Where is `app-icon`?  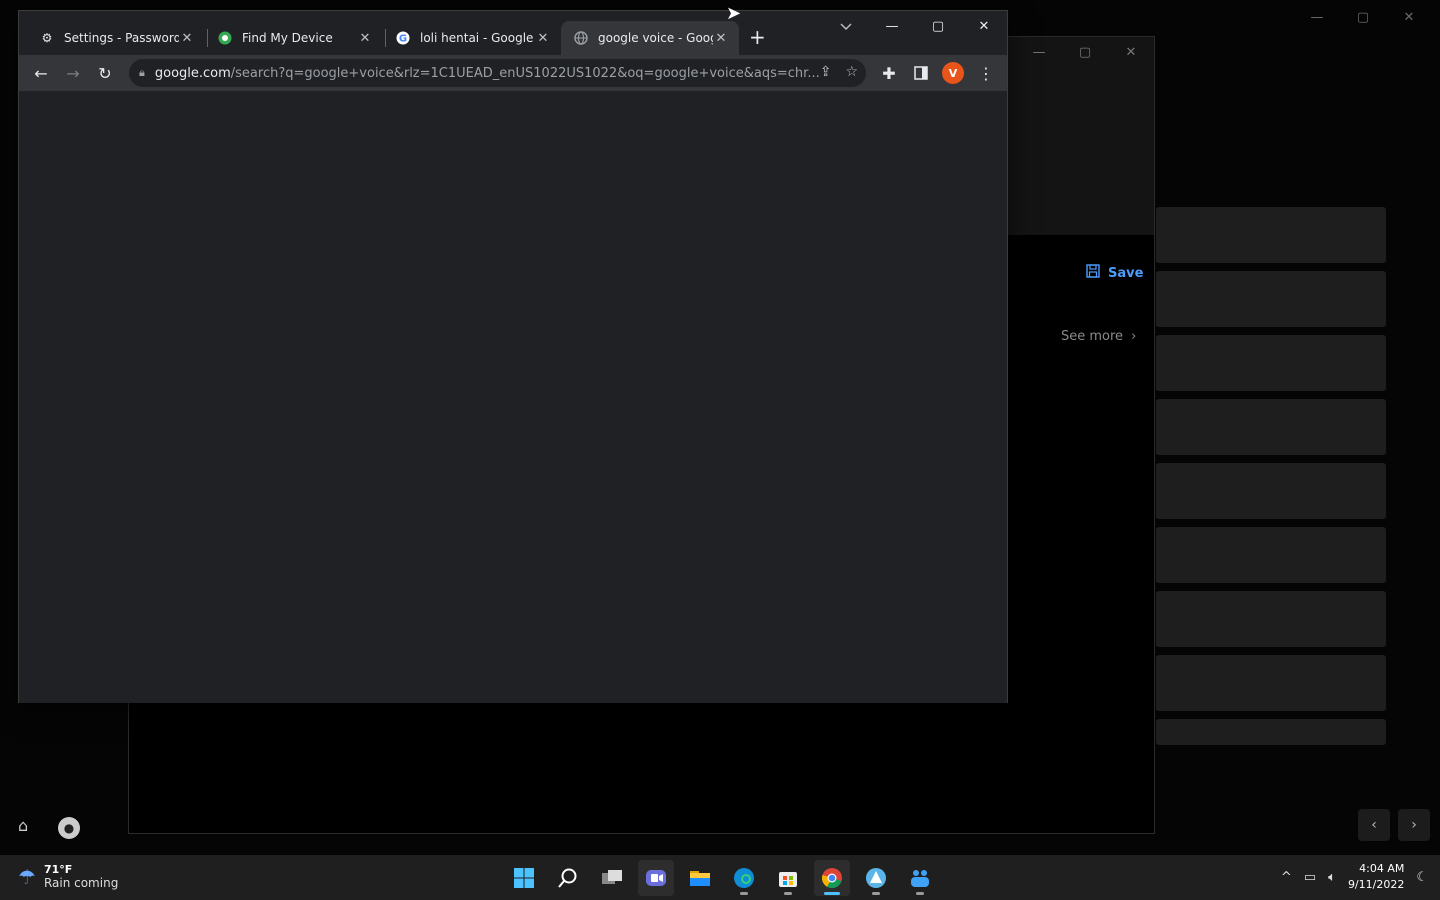 app-icon is located at coordinates (876, 878).